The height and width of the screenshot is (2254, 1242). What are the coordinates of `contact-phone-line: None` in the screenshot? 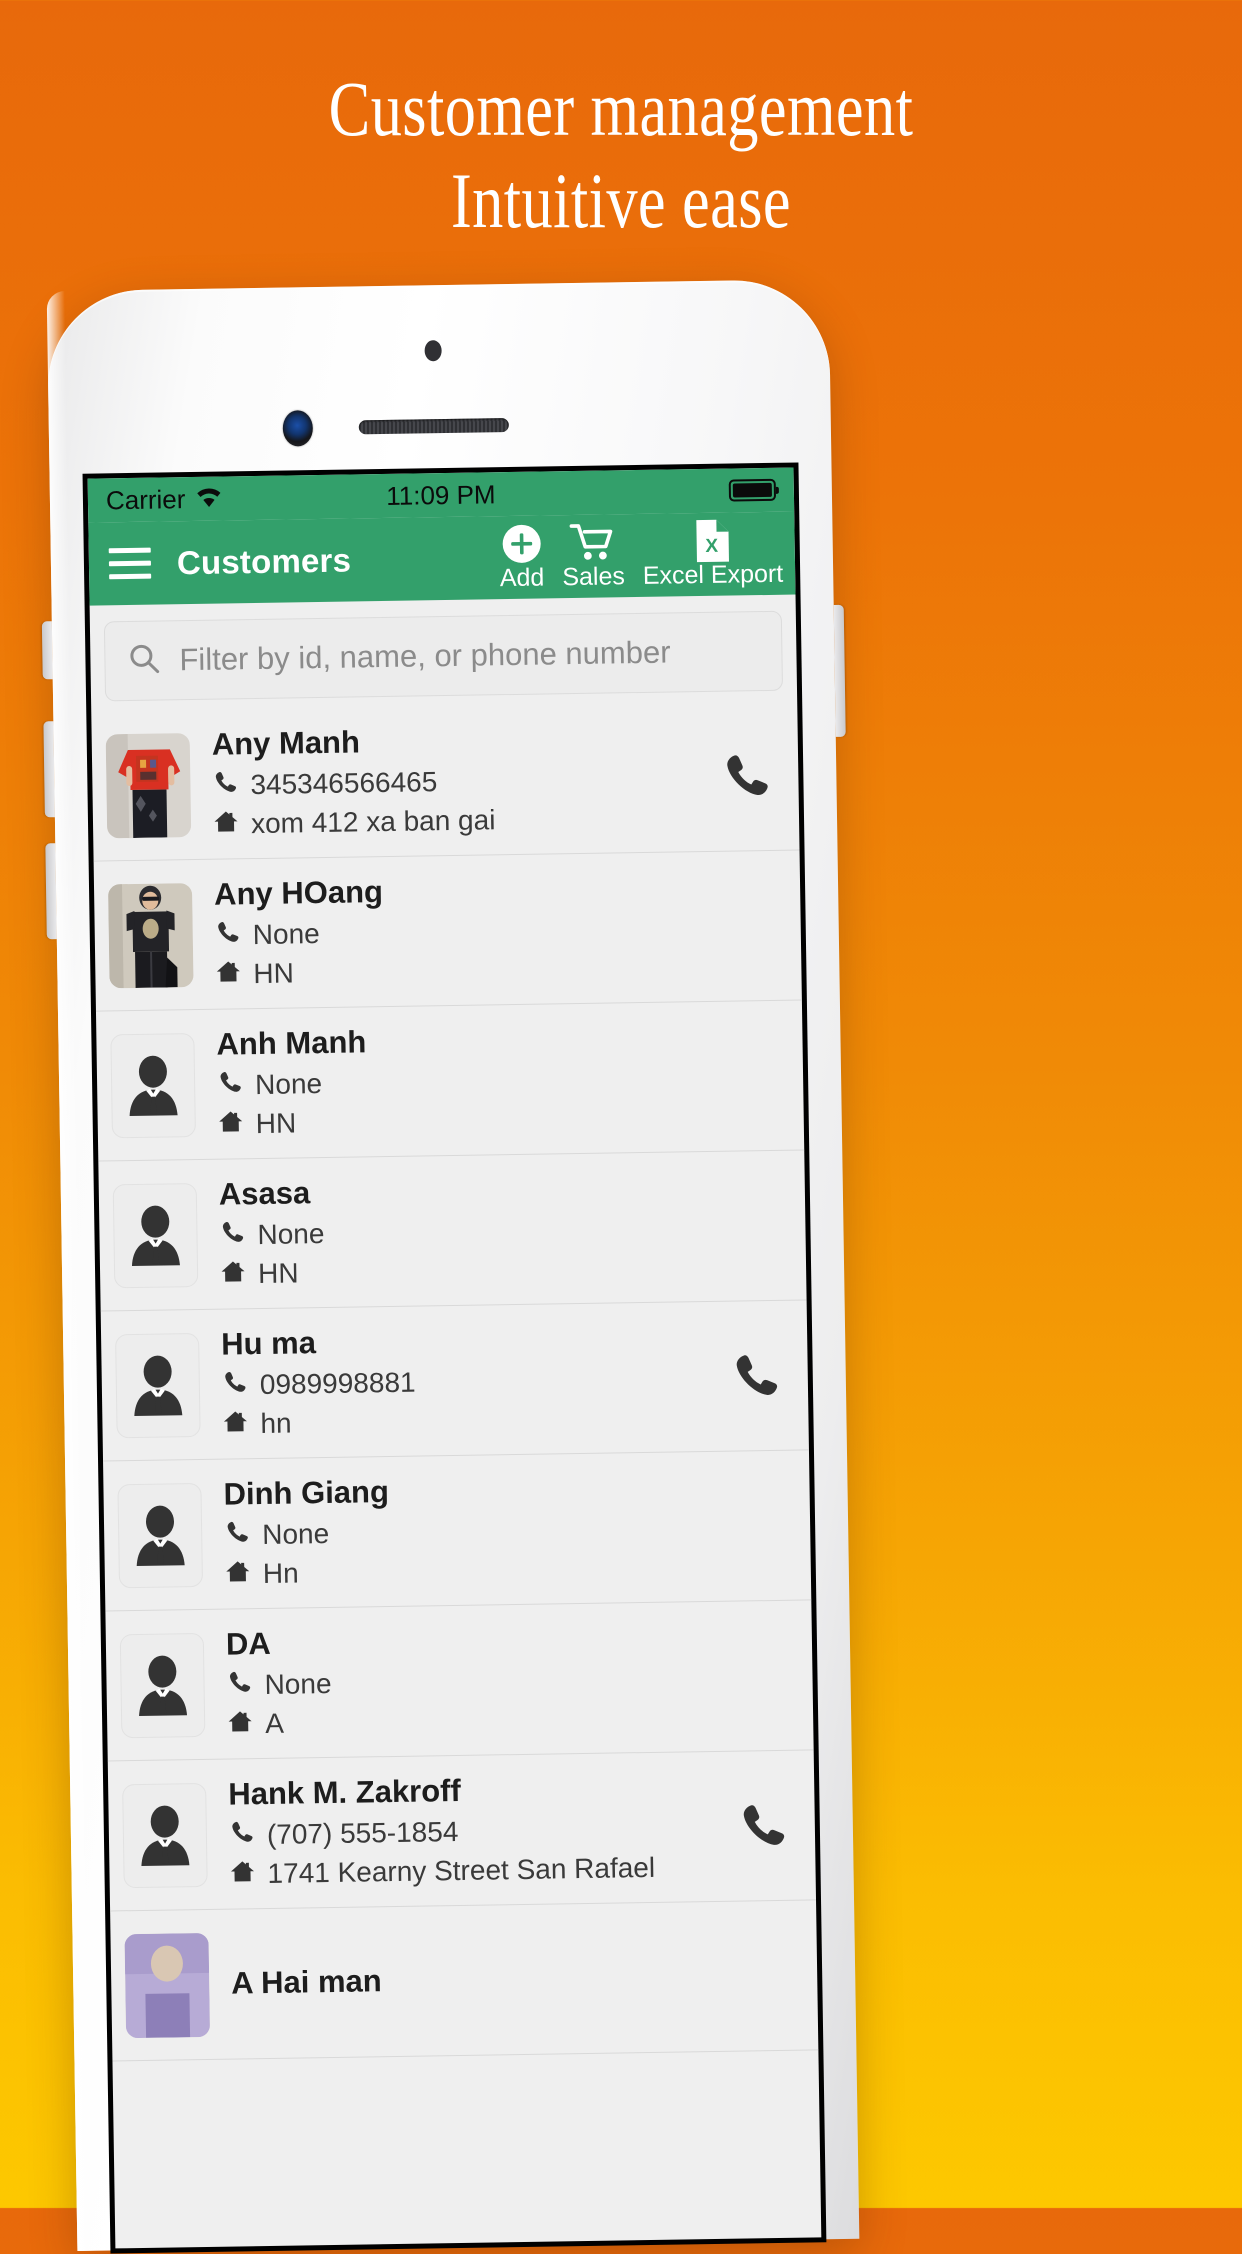 It's located at (465, 1082).